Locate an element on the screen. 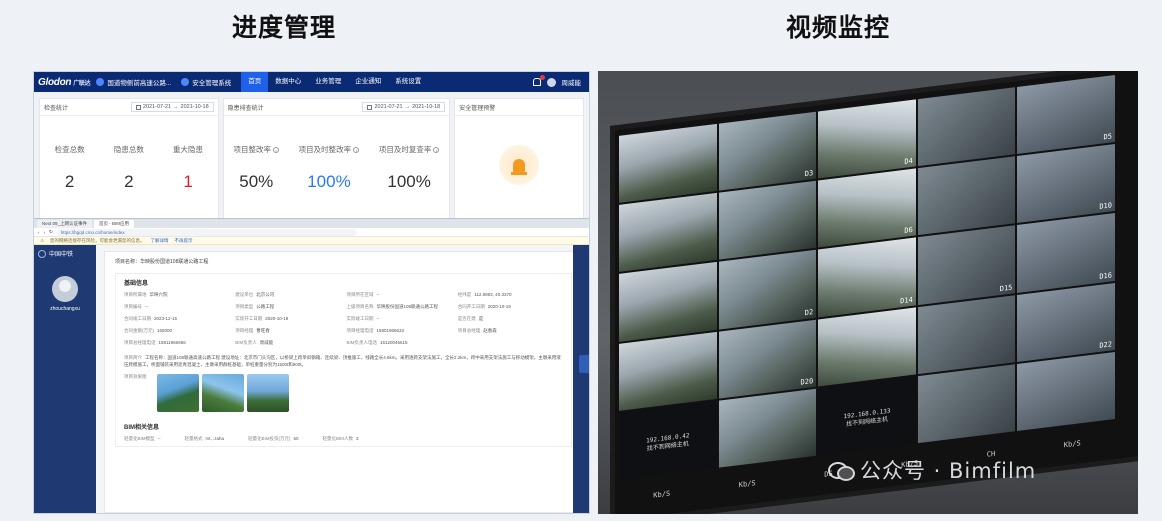  stat-label: 项目整改率 i is located at coordinates (256, 149).